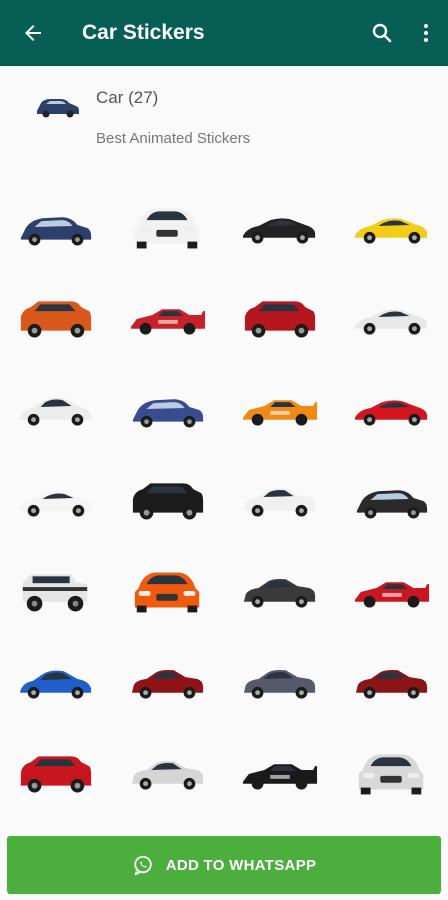 The image size is (448, 900). I want to click on add-to-whatsapp-button: ADD TO WHATSAPP, so click(224, 865).